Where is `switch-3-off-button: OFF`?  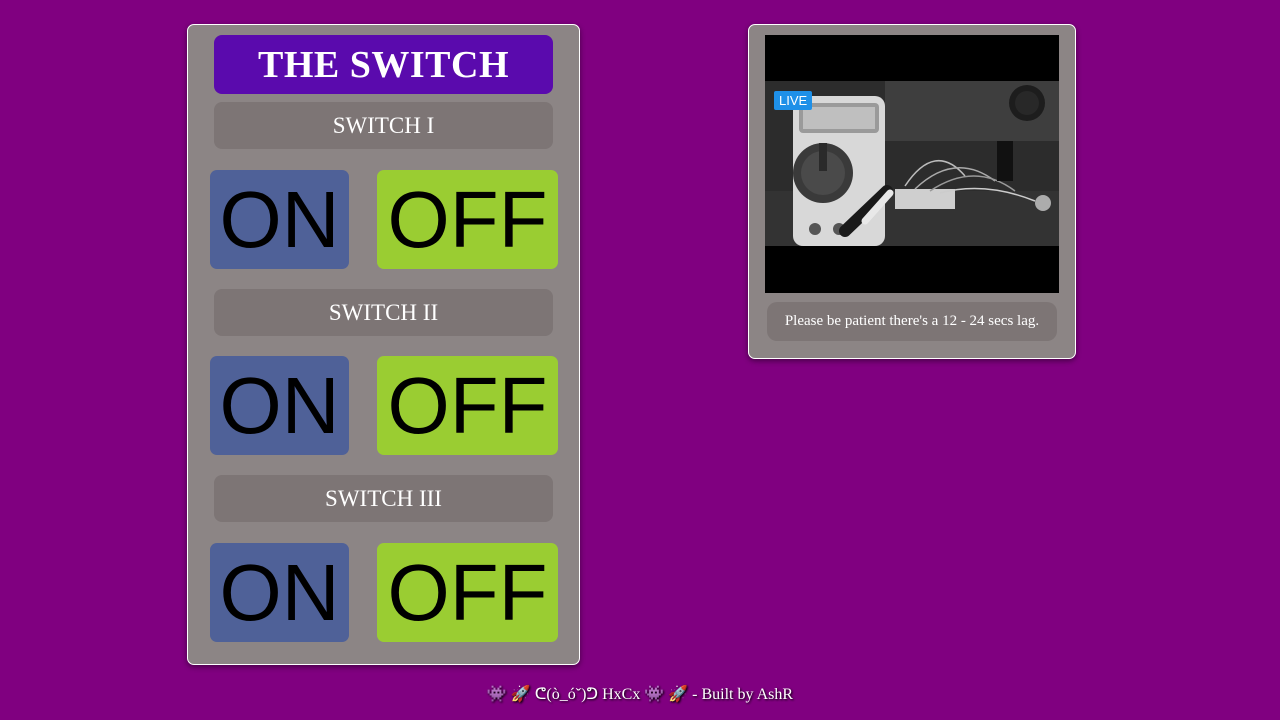
switch-3-off-button: OFF is located at coordinates (467, 592).